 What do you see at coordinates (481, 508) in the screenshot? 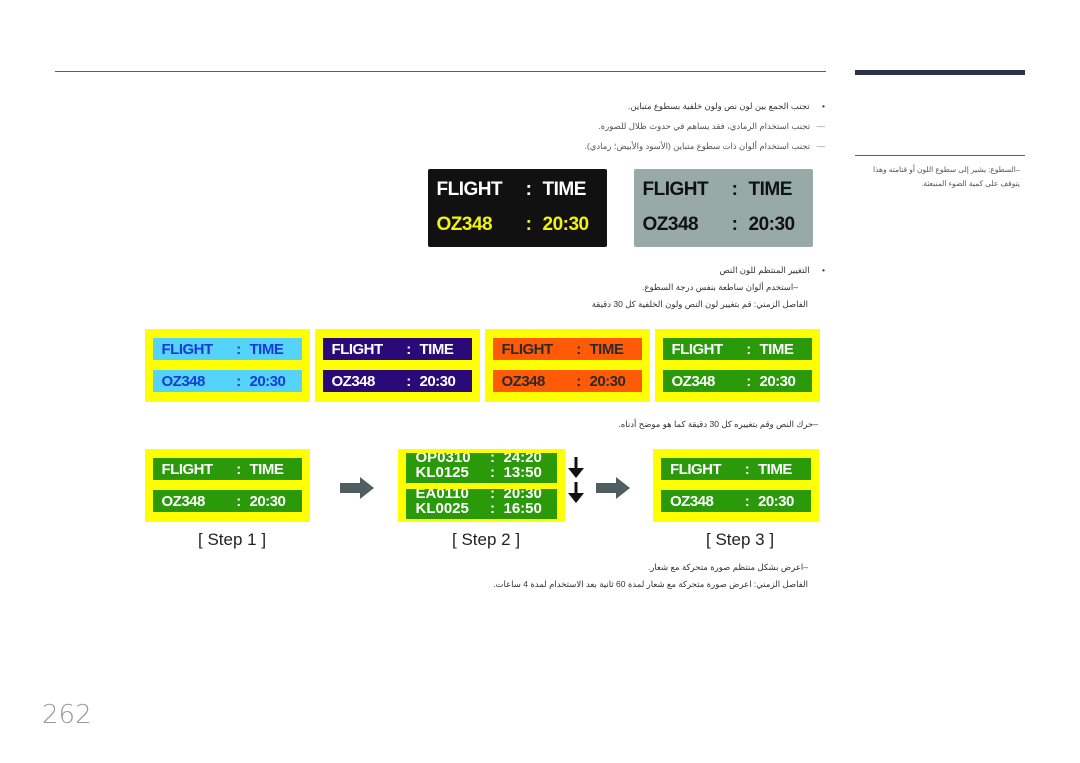
I see `scroll-row: KL0025 : 16:50` at bounding box center [481, 508].